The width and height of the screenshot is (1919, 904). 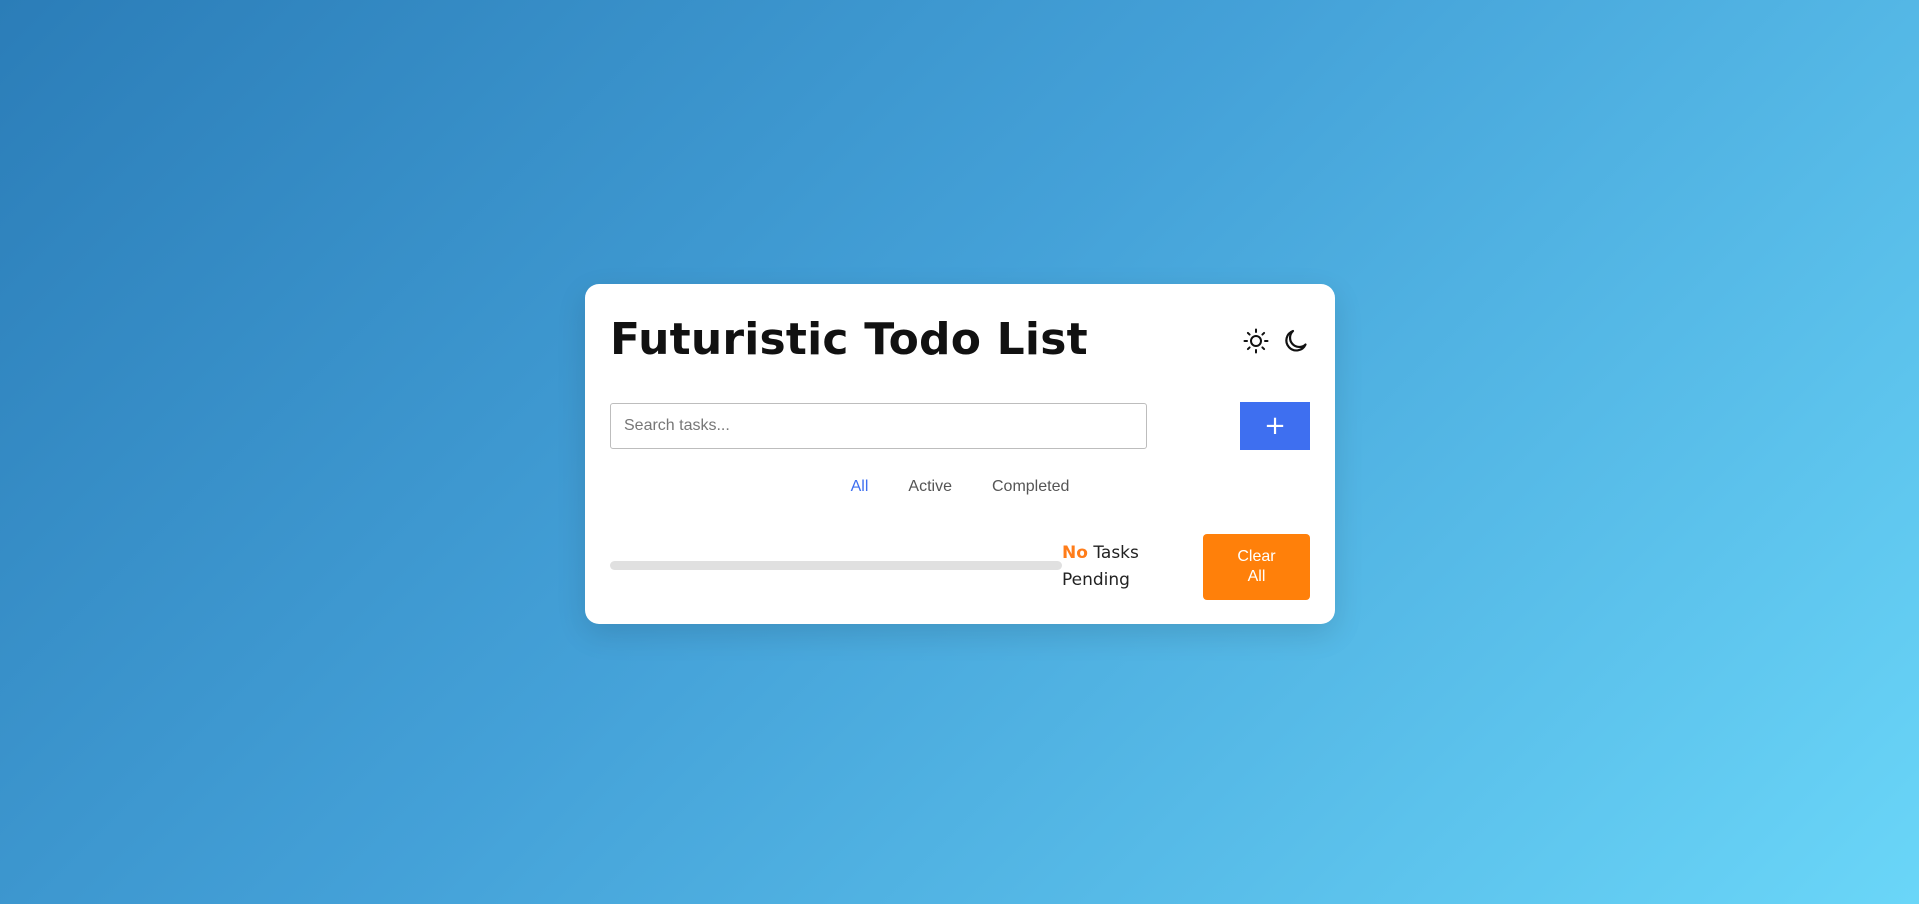 I want to click on progress-bar, so click(x=836, y=565).